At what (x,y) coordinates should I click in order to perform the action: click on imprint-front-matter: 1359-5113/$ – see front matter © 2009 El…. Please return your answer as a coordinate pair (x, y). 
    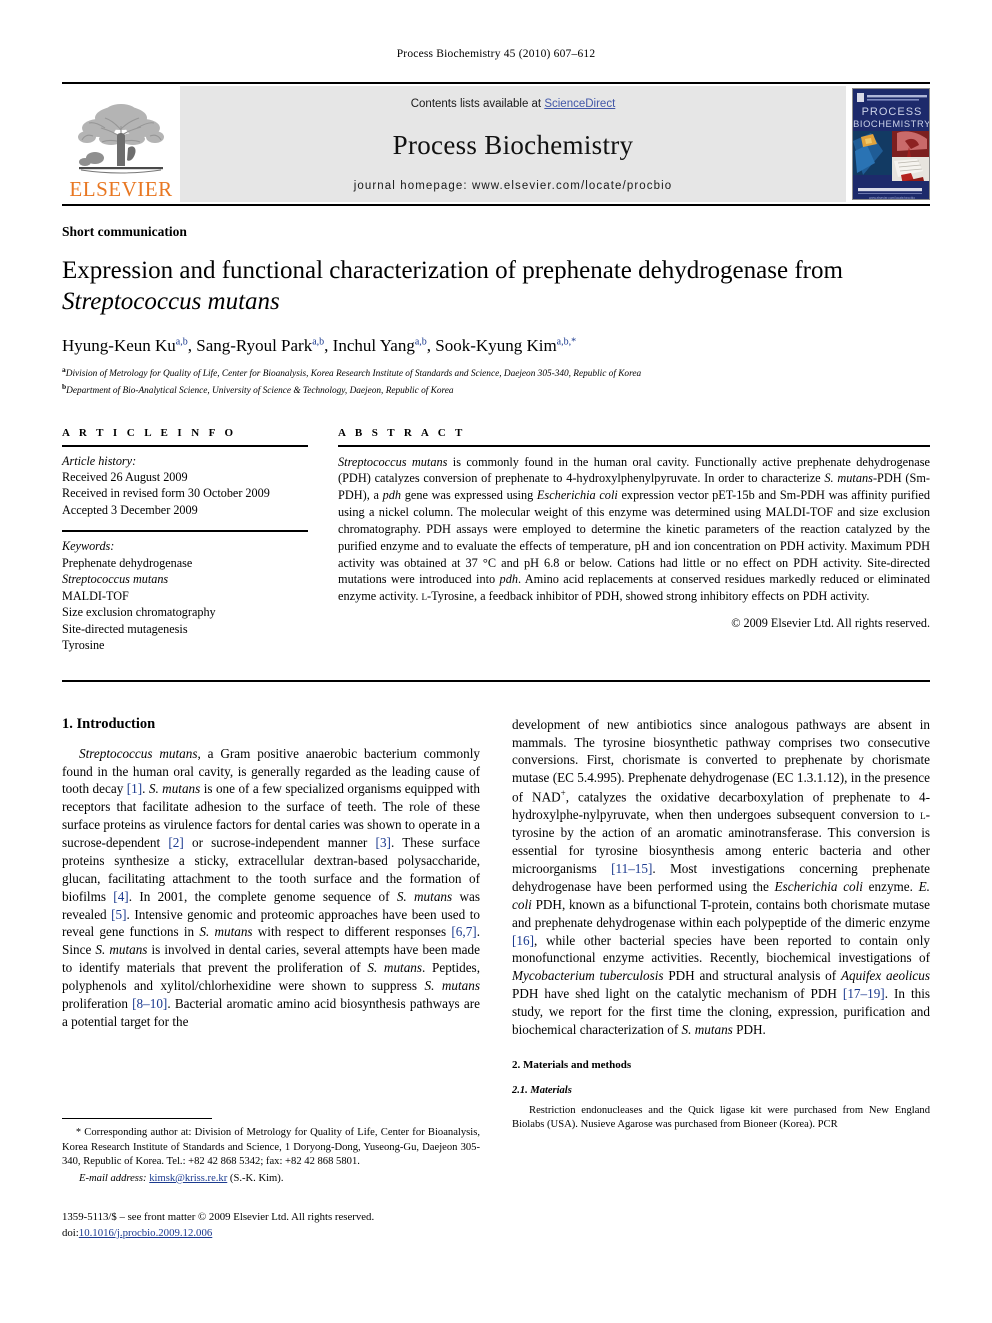
    Looking at the image, I should click on (218, 1217).